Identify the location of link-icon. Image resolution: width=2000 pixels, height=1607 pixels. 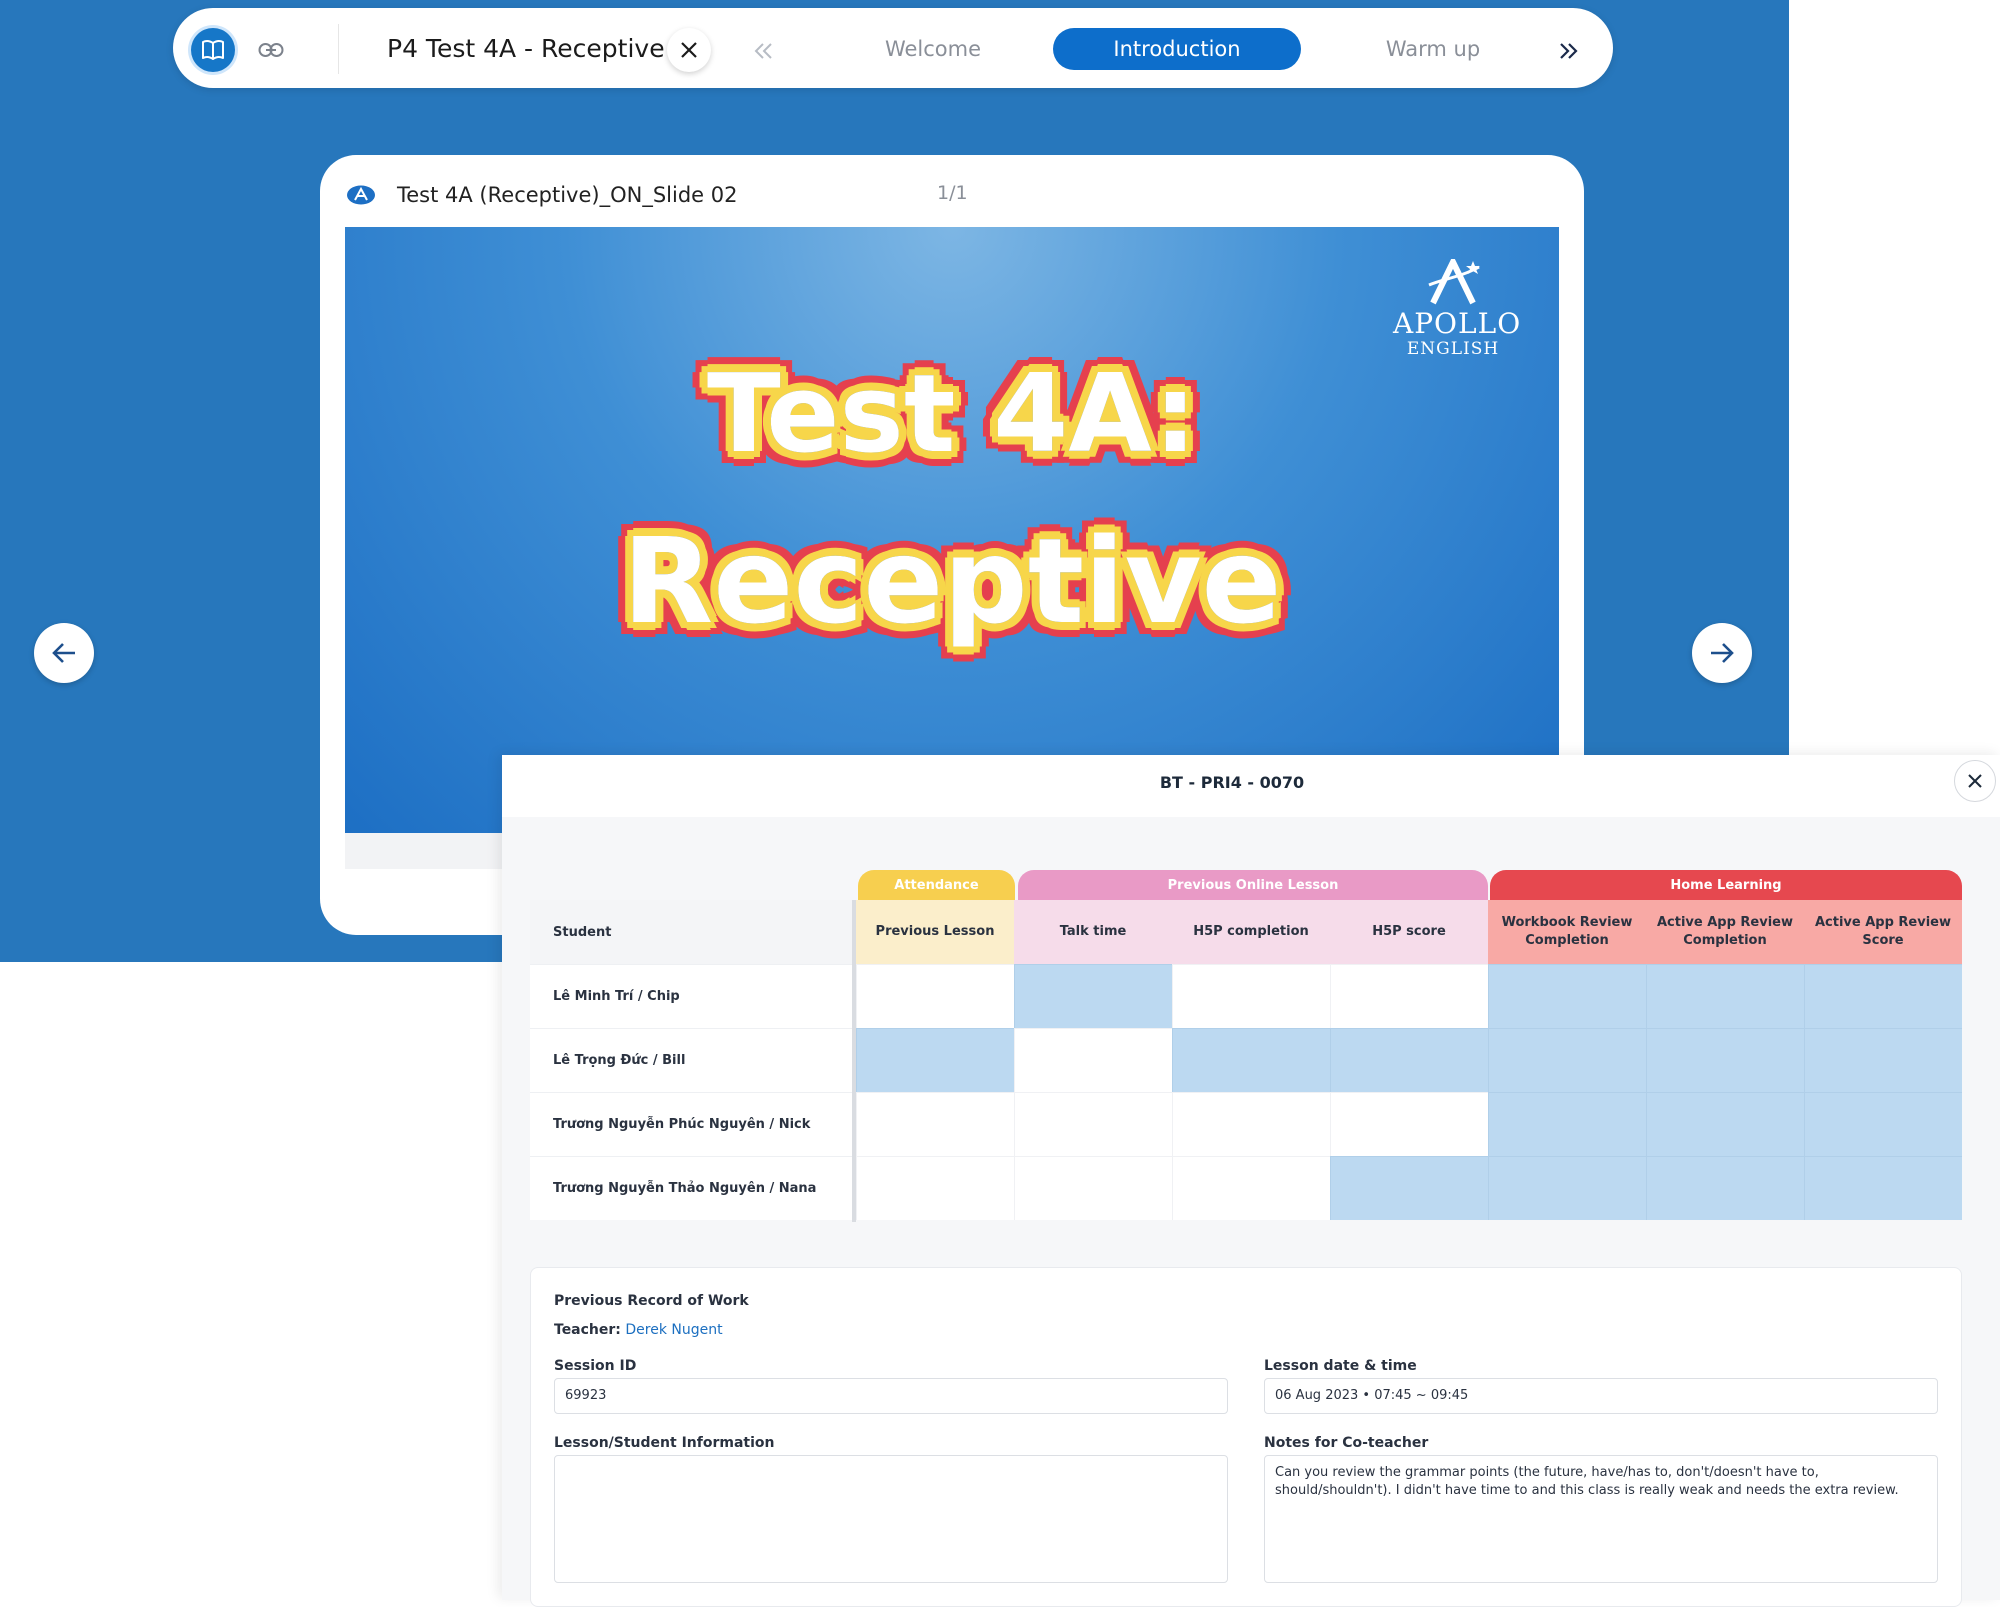
(271, 50).